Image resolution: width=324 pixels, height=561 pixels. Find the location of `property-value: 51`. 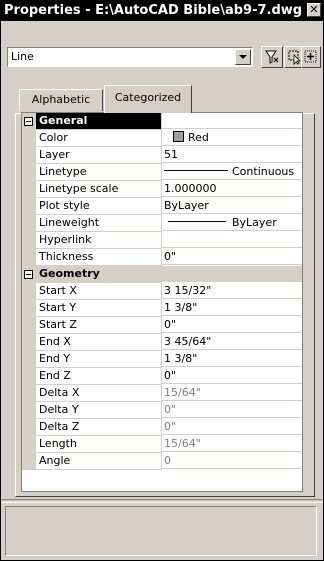

property-value: 51 is located at coordinates (232, 155).